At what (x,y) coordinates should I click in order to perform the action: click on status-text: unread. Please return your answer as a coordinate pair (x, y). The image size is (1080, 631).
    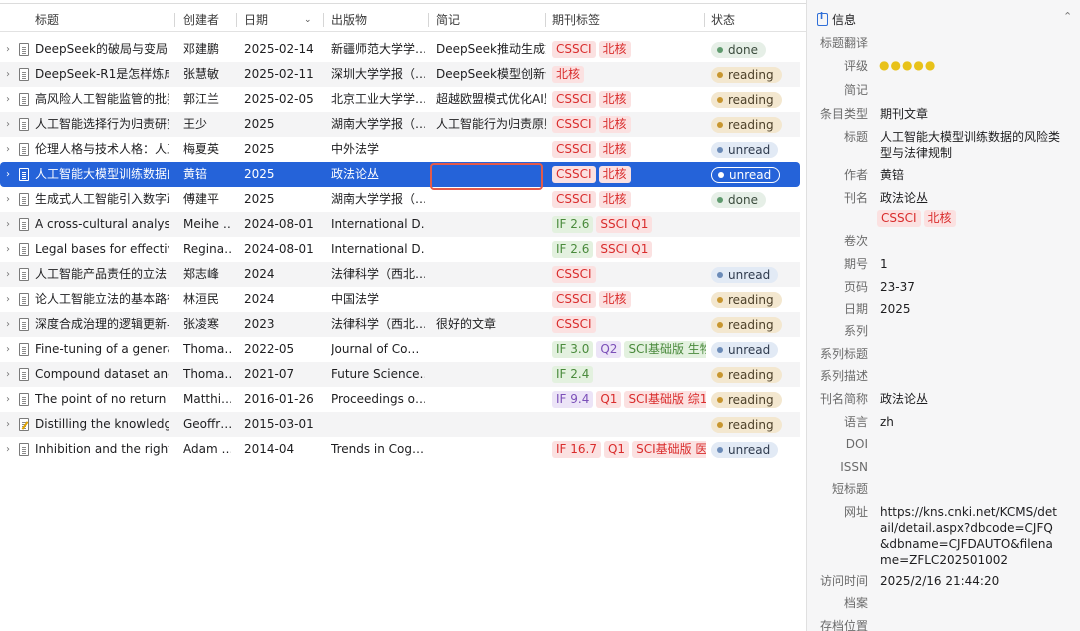
    Looking at the image, I should click on (749, 449).